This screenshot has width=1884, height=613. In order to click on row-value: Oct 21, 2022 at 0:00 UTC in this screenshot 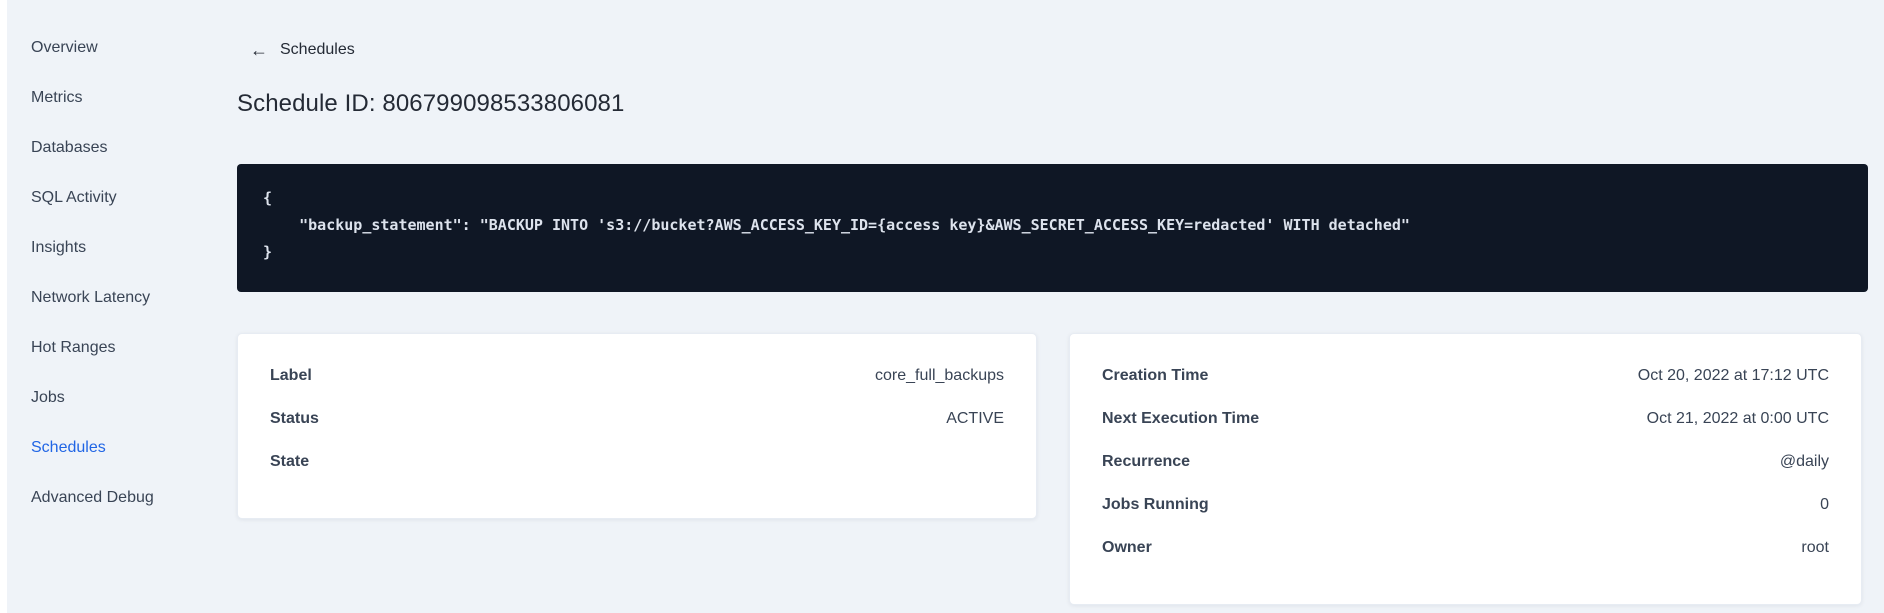, I will do `click(1737, 418)`.